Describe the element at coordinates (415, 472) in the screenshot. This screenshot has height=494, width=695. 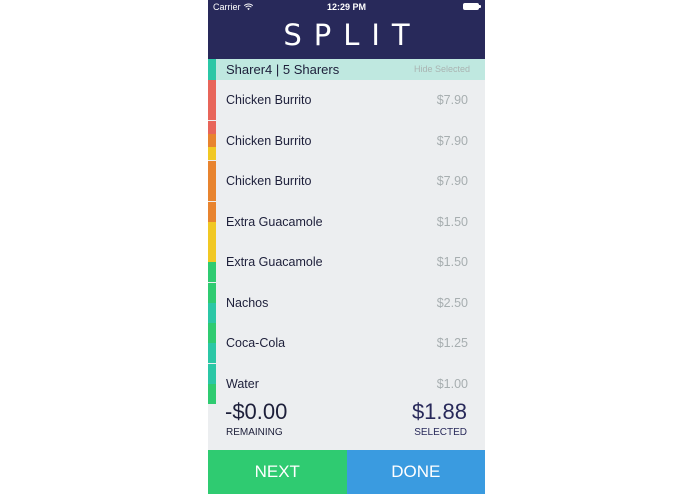
I see `done-button: DONE` at that location.